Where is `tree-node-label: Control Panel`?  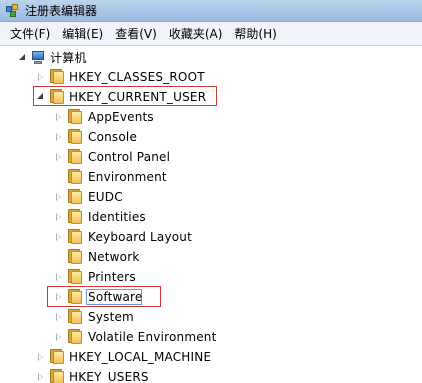 tree-node-label: Control Panel is located at coordinates (129, 157).